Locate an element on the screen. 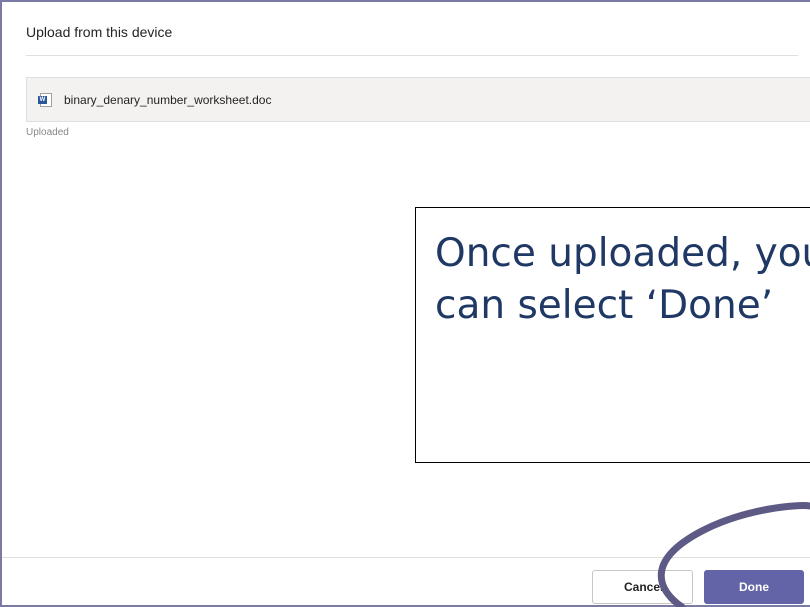  annotation-line-2: can select ‘Done’ is located at coordinates (604, 305).